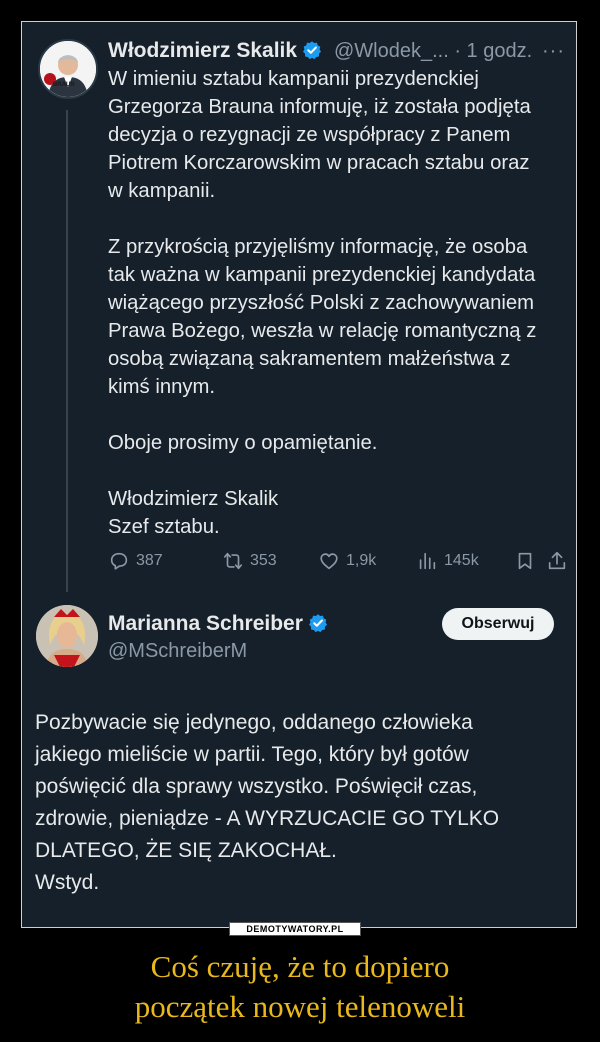  What do you see at coordinates (295, 929) in the screenshot?
I see `watermark-logo: DEMOTYWATORY.PL` at bounding box center [295, 929].